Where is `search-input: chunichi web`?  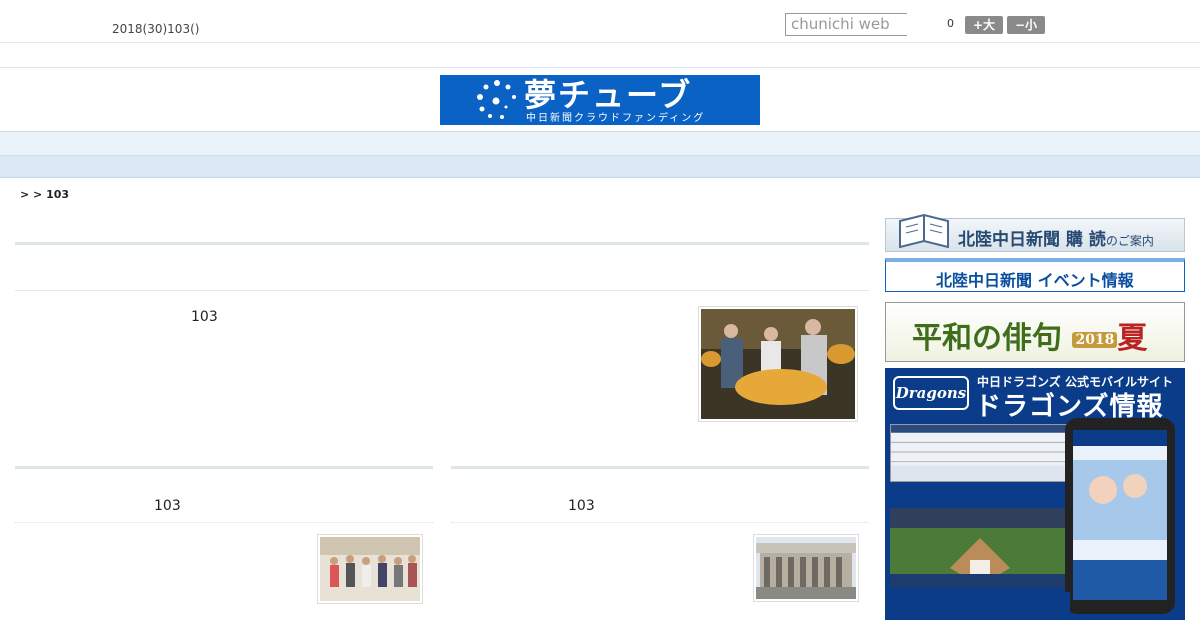
search-input: chunichi web is located at coordinates (846, 24).